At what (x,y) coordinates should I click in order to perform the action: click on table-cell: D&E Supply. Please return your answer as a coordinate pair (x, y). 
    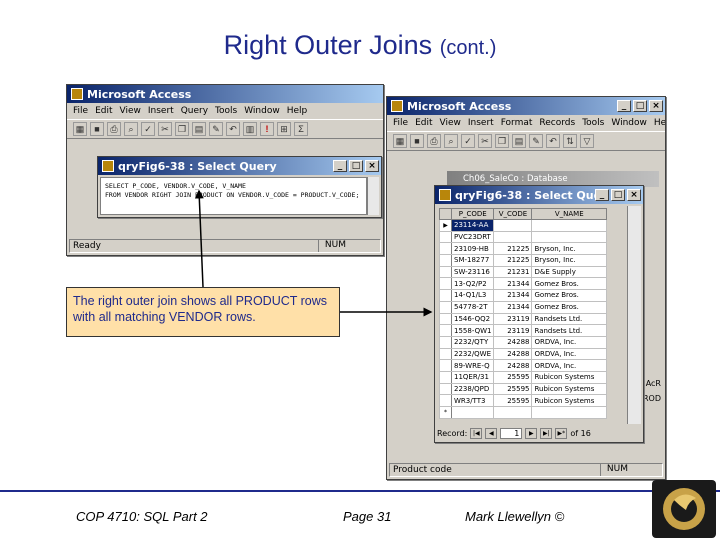
    Looking at the image, I should click on (569, 272).